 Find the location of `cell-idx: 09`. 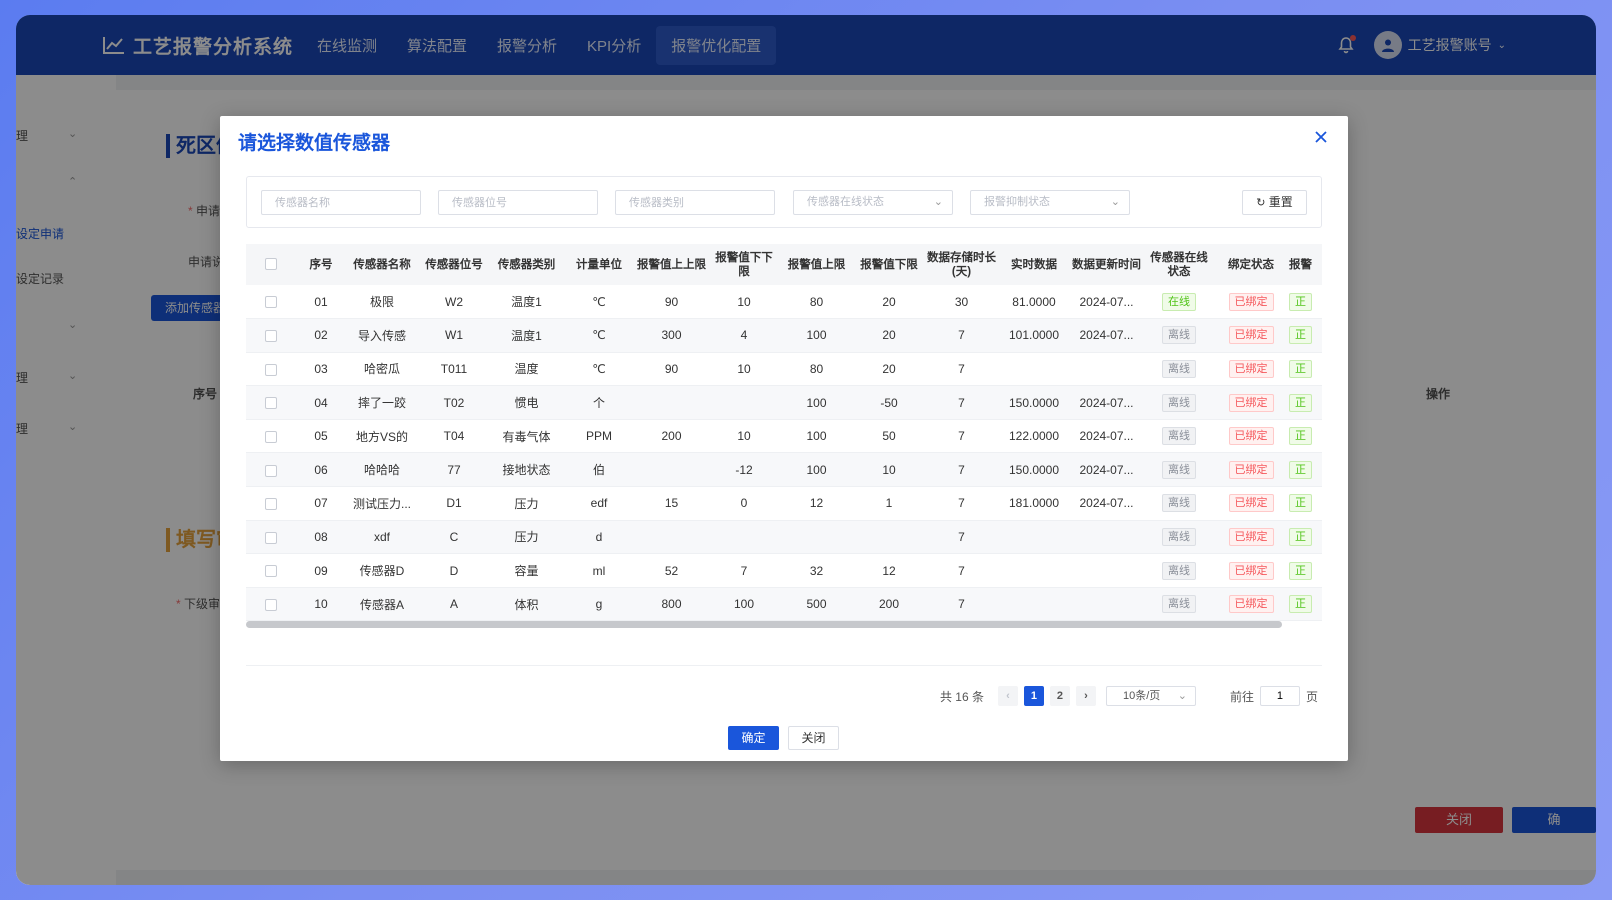

cell-idx: 09 is located at coordinates (321, 570).